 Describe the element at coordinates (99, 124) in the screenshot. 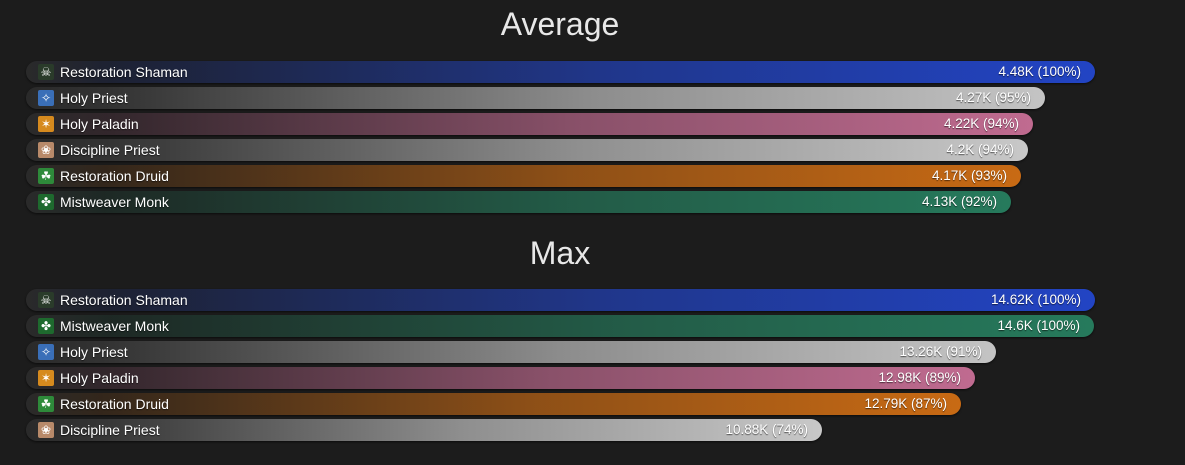

I see `average-bar-label: Holy Paladin` at that location.